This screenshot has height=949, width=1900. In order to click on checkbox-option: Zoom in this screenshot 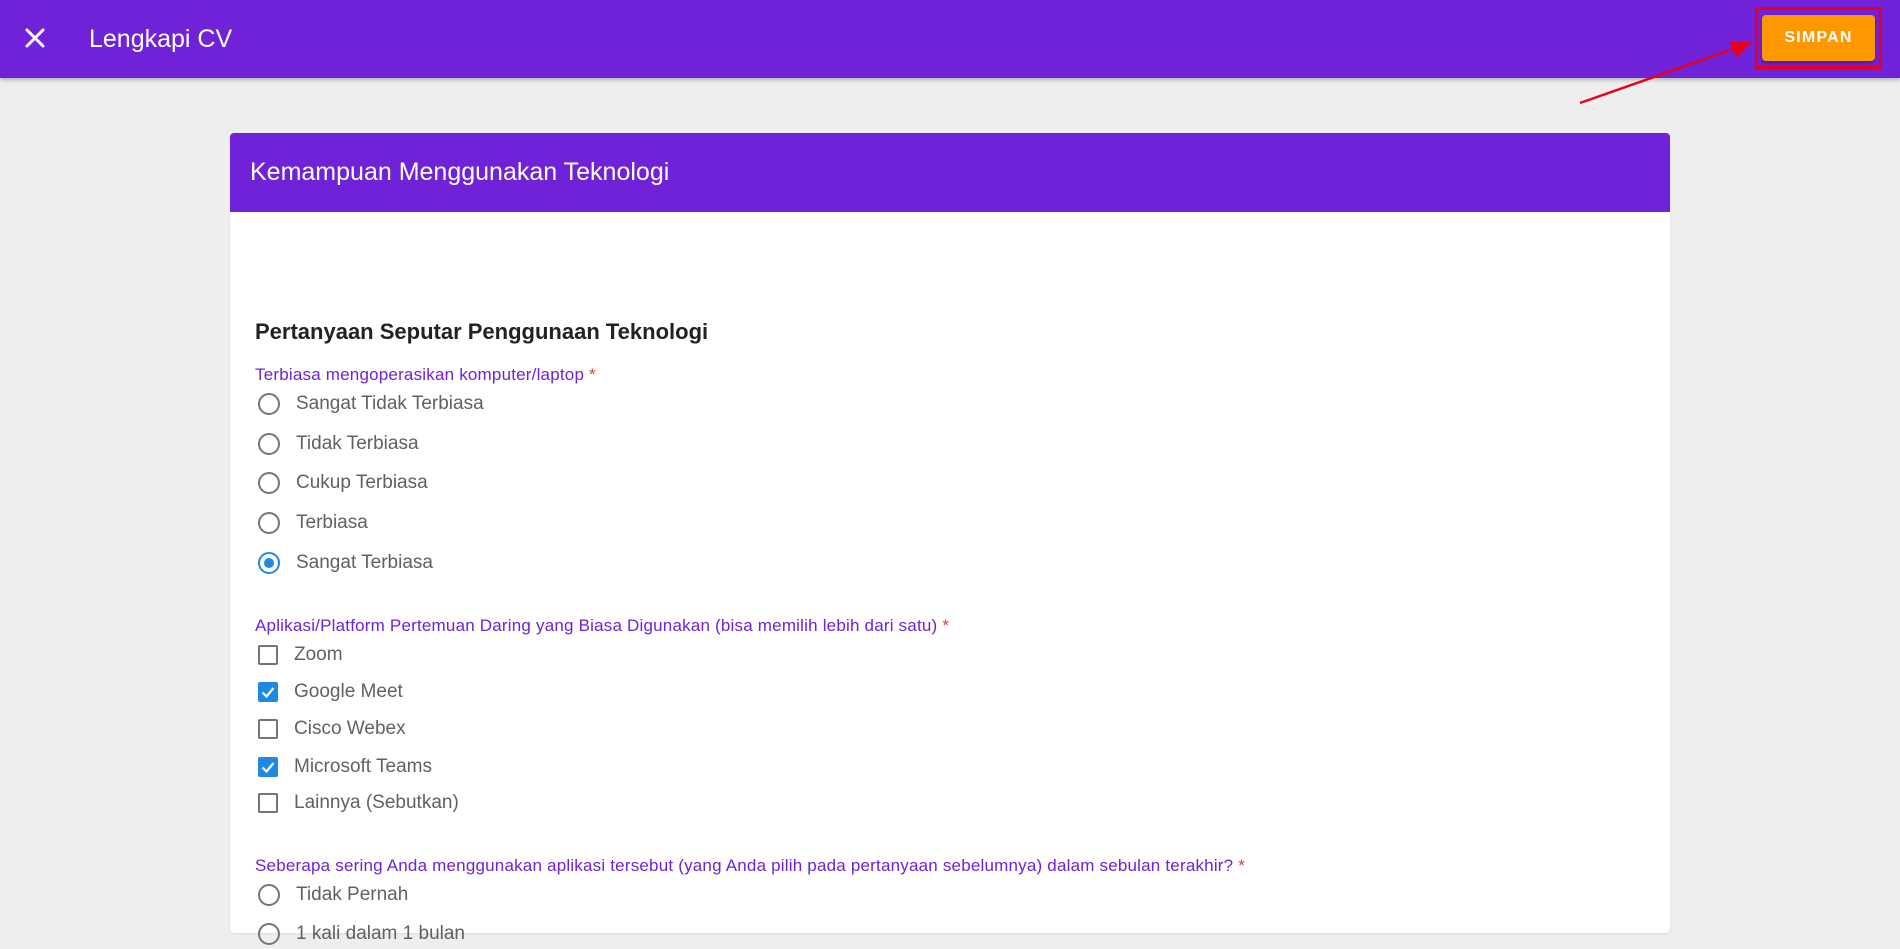, I will do `click(300, 655)`.